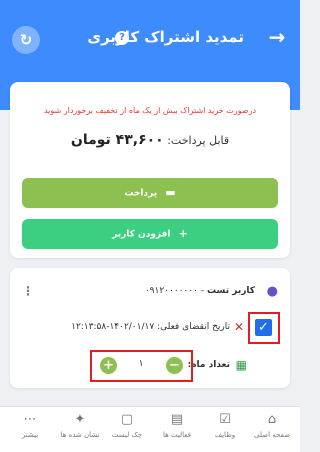  I want to click on expiry-line: تاریخ انقضای فعلی: ۱۴۰۲/۰۱/۱۷-۱۲:۱۳:۵۸, so click(150, 327).